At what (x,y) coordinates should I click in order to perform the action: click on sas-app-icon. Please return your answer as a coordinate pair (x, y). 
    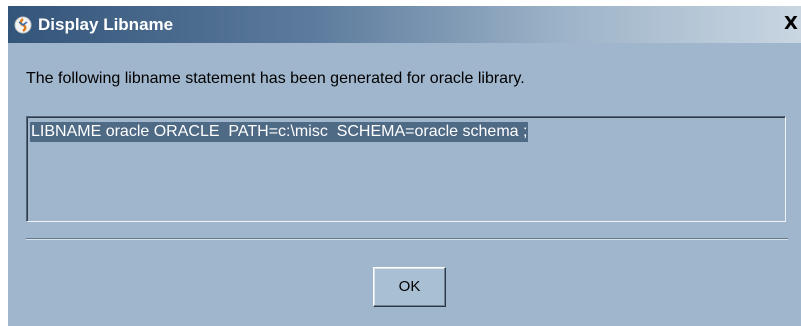
    Looking at the image, I should click on (23, 25).